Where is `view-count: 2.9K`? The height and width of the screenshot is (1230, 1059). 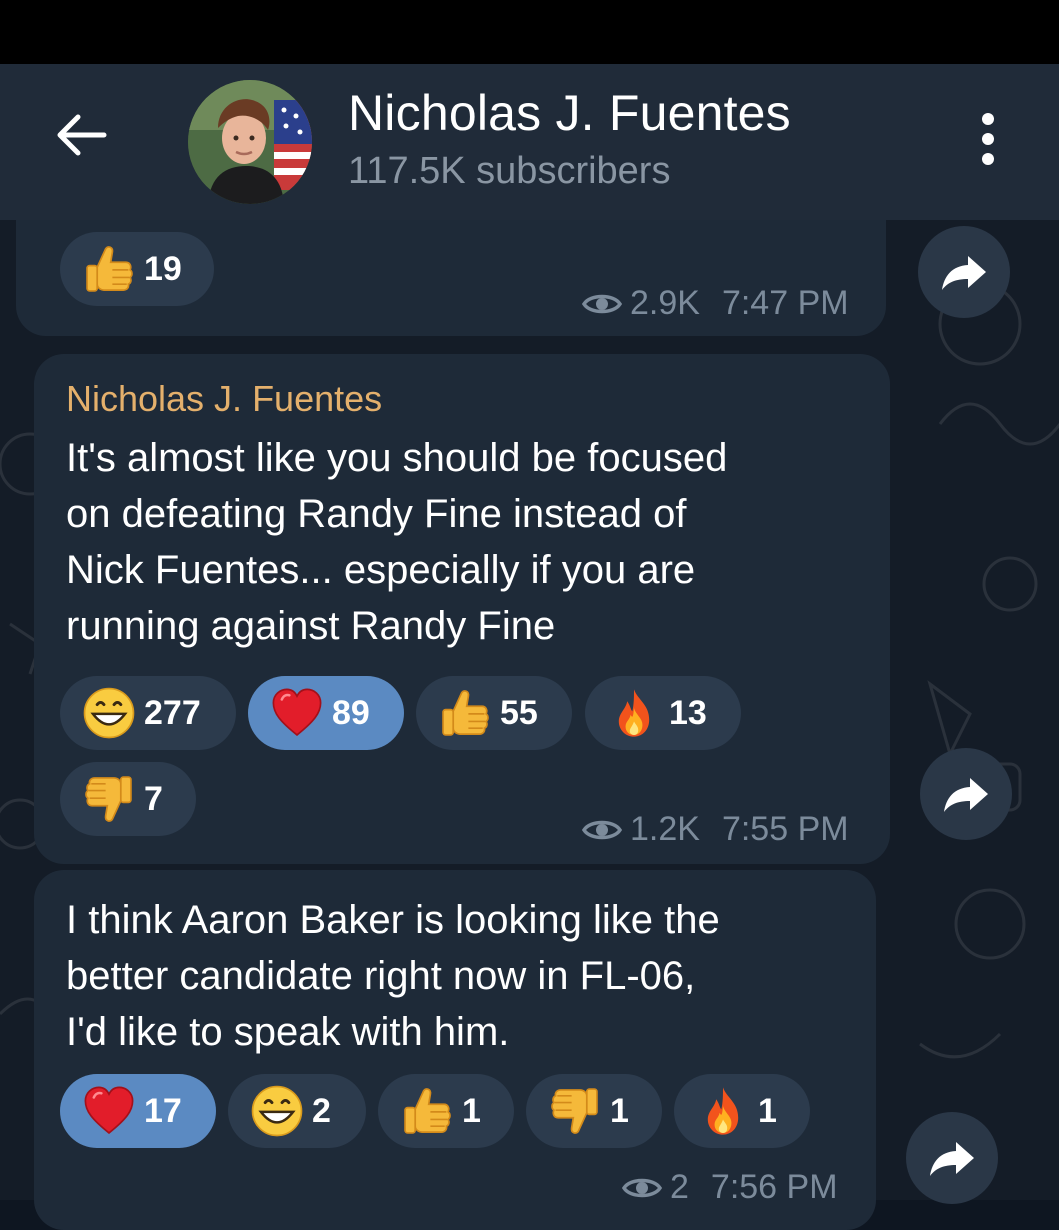
view-count: 2.9K is located at coordinates (665, 303).